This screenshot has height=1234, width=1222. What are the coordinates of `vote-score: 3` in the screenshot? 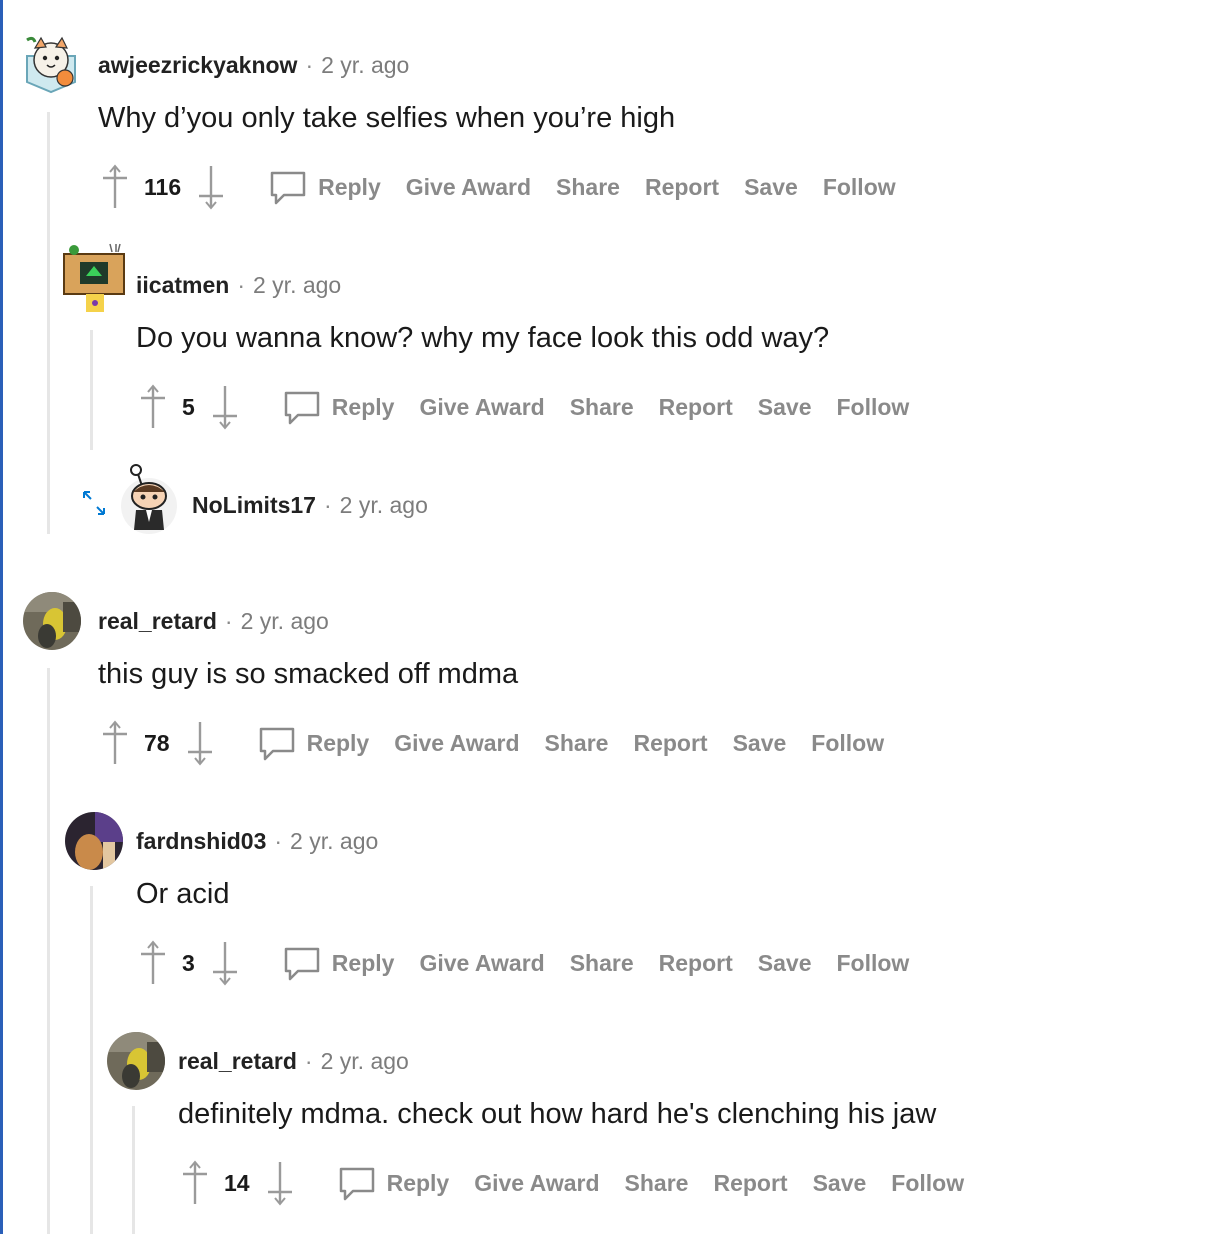 It's located at (188, 962).